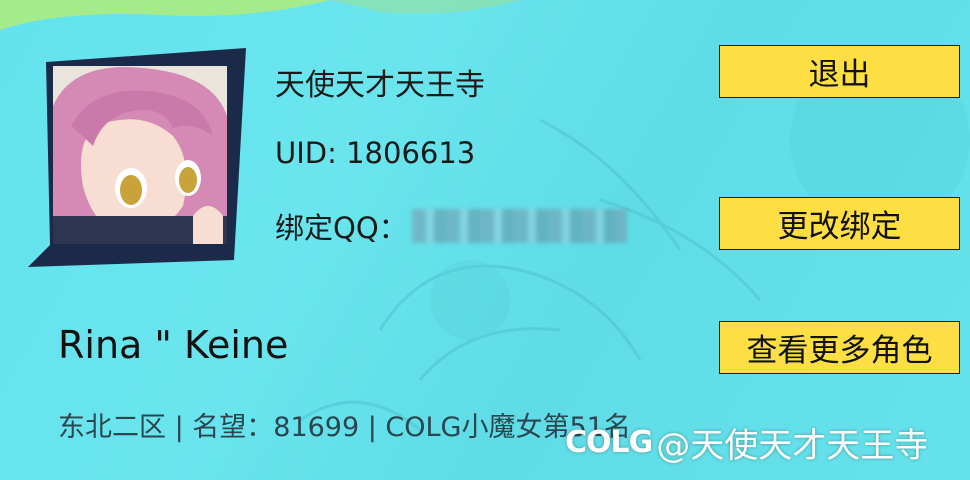 The image size is (970, 480). What do you see at coordinates (375, 153) in the screenshot?
I see `uid-label: UID: 1806613` at bounding box center [375, 153].